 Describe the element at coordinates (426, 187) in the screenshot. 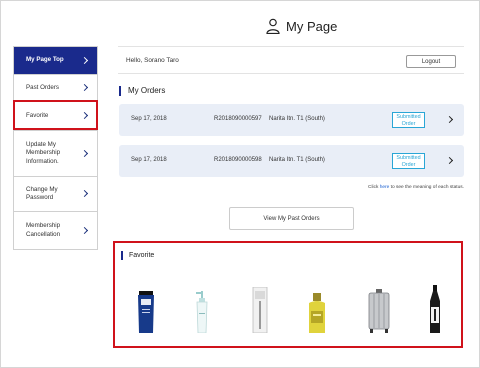

I see `status-note-suffix: to see the meaning of each status.` at that location.